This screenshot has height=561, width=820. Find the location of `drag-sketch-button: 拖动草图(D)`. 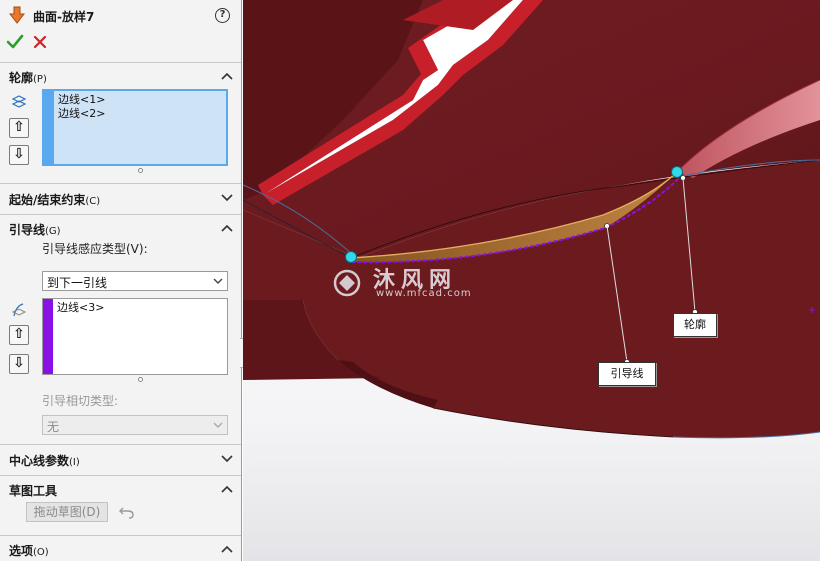

drag-sketch-button: 拖动草图(D) is located at coordinates (67, 512).